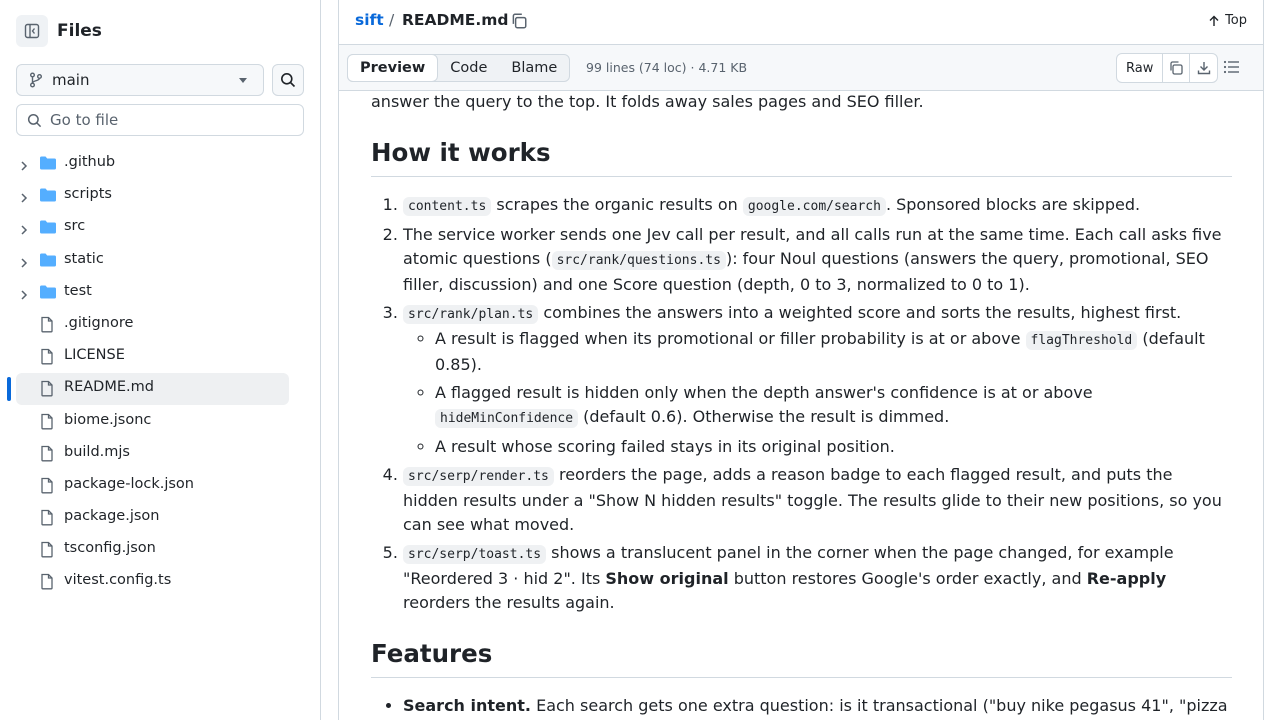 This screenshot has height=720, width=1280. What do you see at coordinates (110, 548) in the screenshot?
I see `tree-item-label: tsconfig.json` at bounding box center [110, 548].